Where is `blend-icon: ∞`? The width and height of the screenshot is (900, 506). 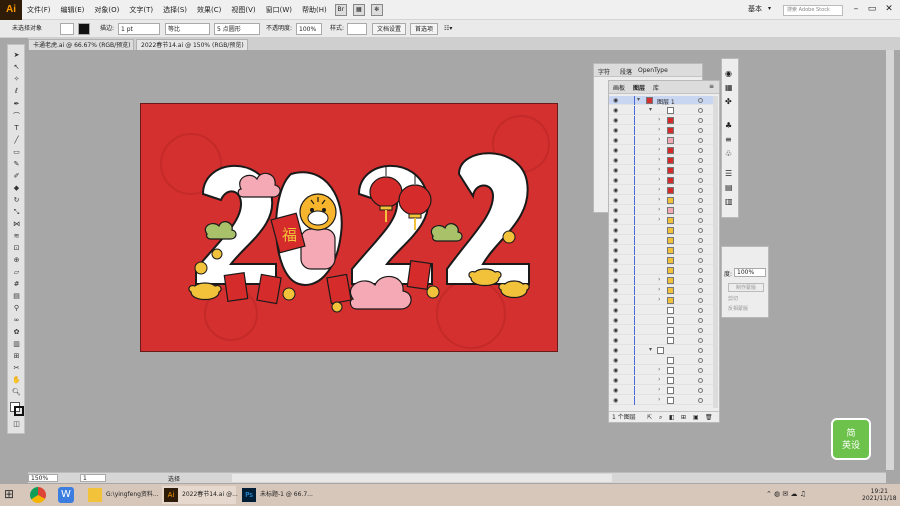
blend-icon: ∞ is located at coordinates (16, 320).